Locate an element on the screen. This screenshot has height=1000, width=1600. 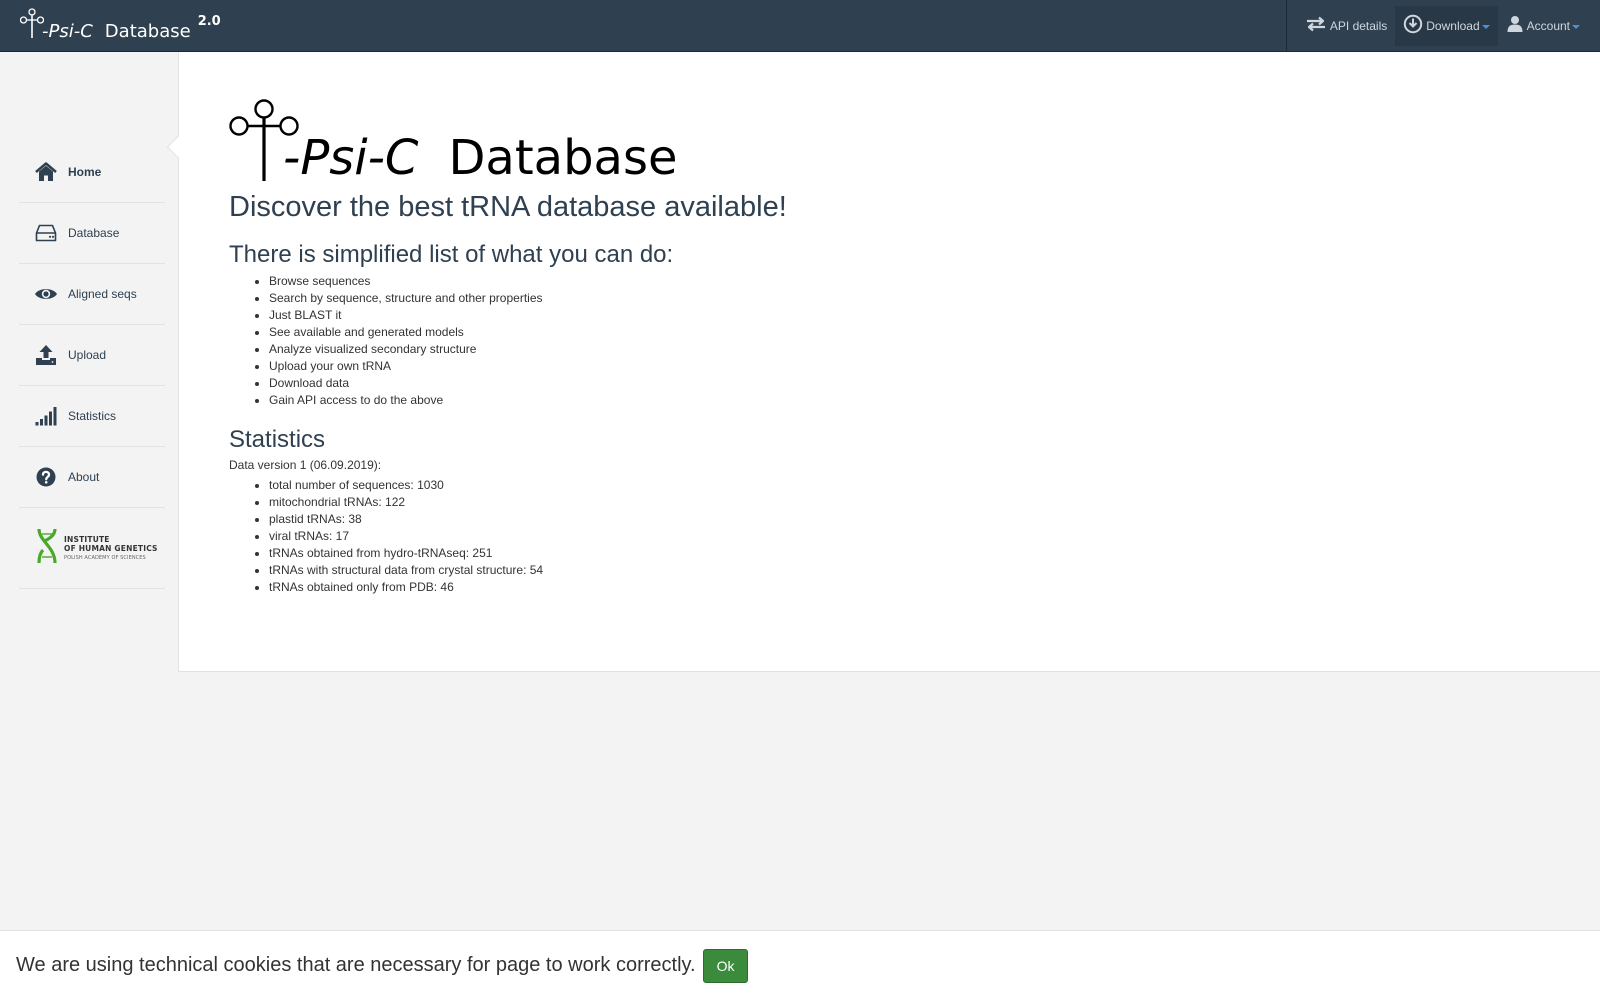
list-item: mitochondrial tRNAs: 122 is located at coordinates (899, 502).